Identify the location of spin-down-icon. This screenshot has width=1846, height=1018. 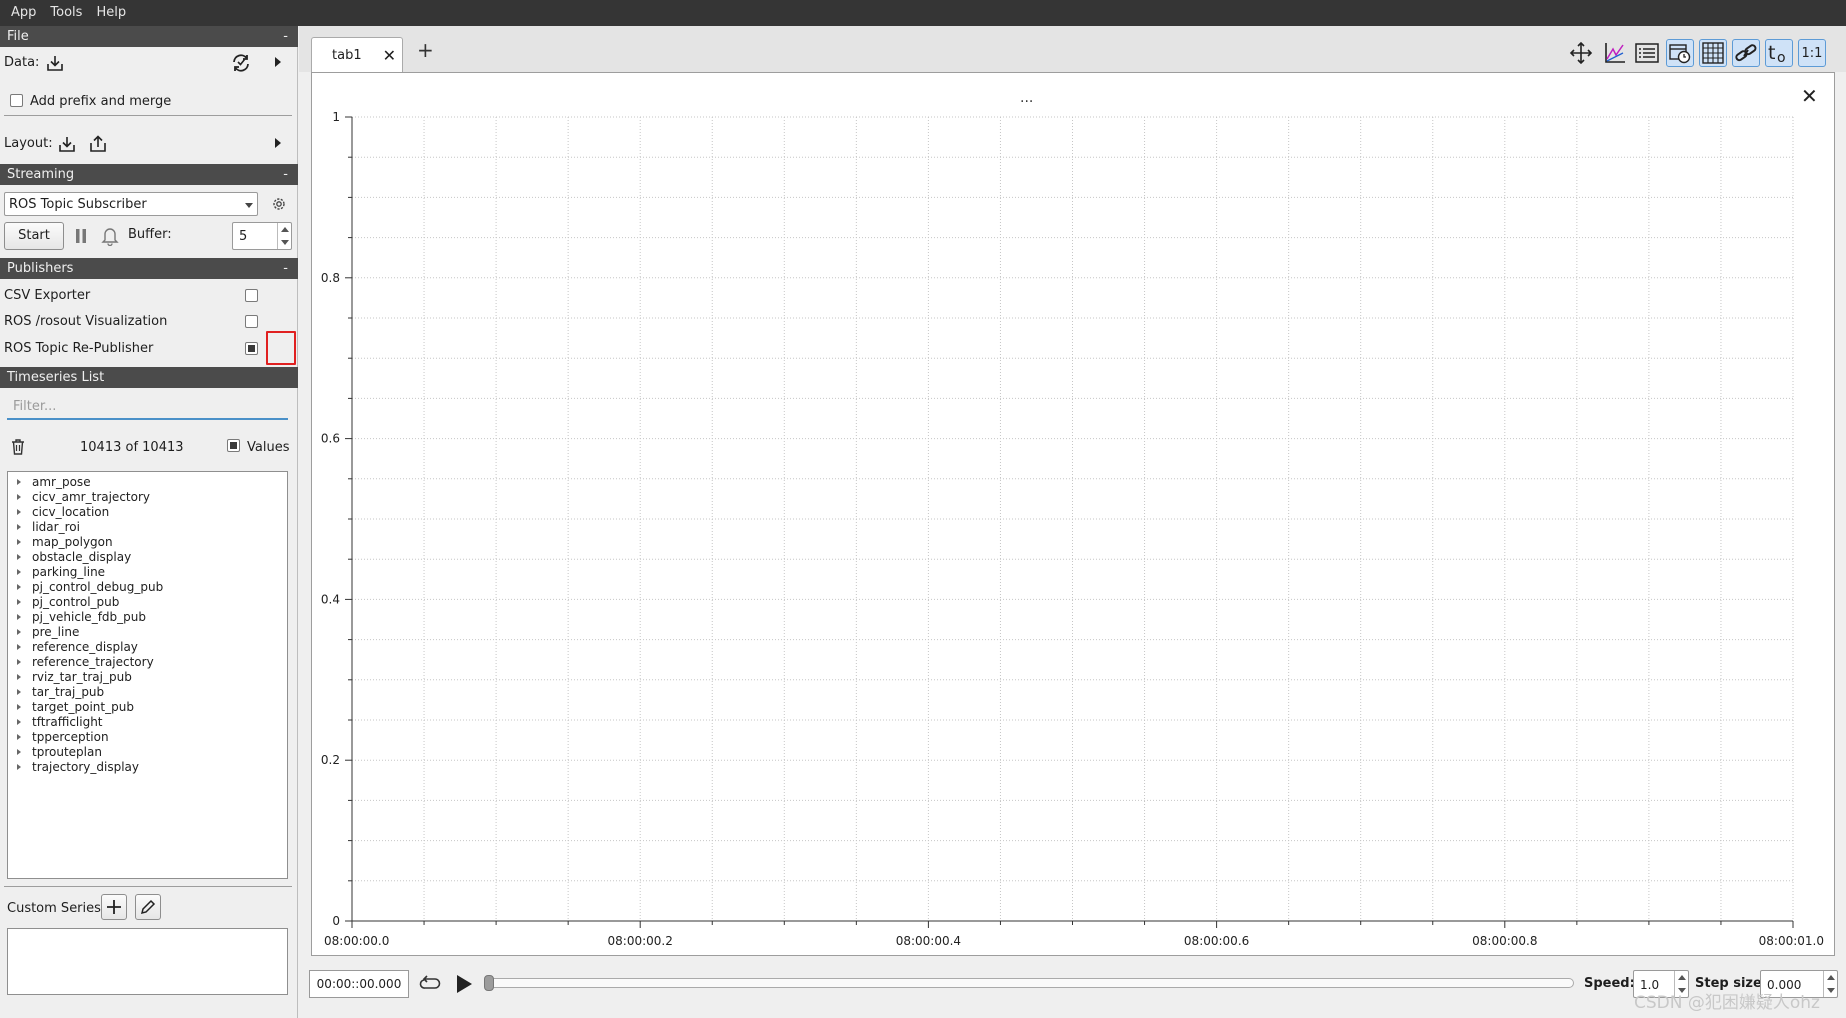
(1831, 990).